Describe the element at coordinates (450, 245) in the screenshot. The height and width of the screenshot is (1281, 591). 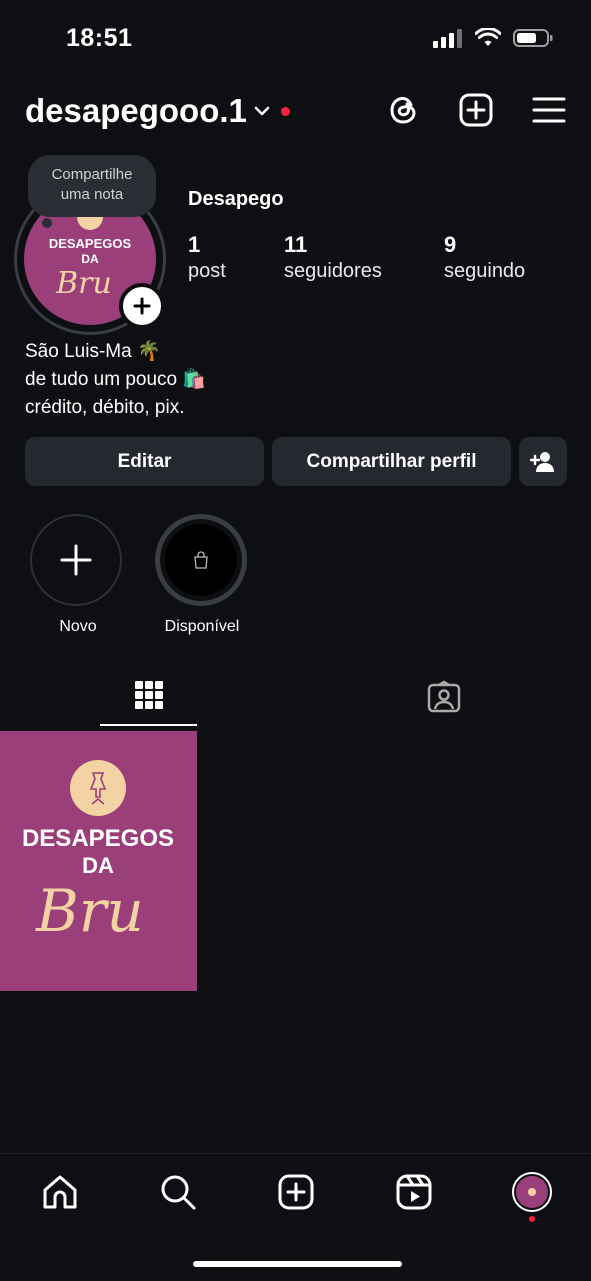
I see `following-count: 9` at that location.